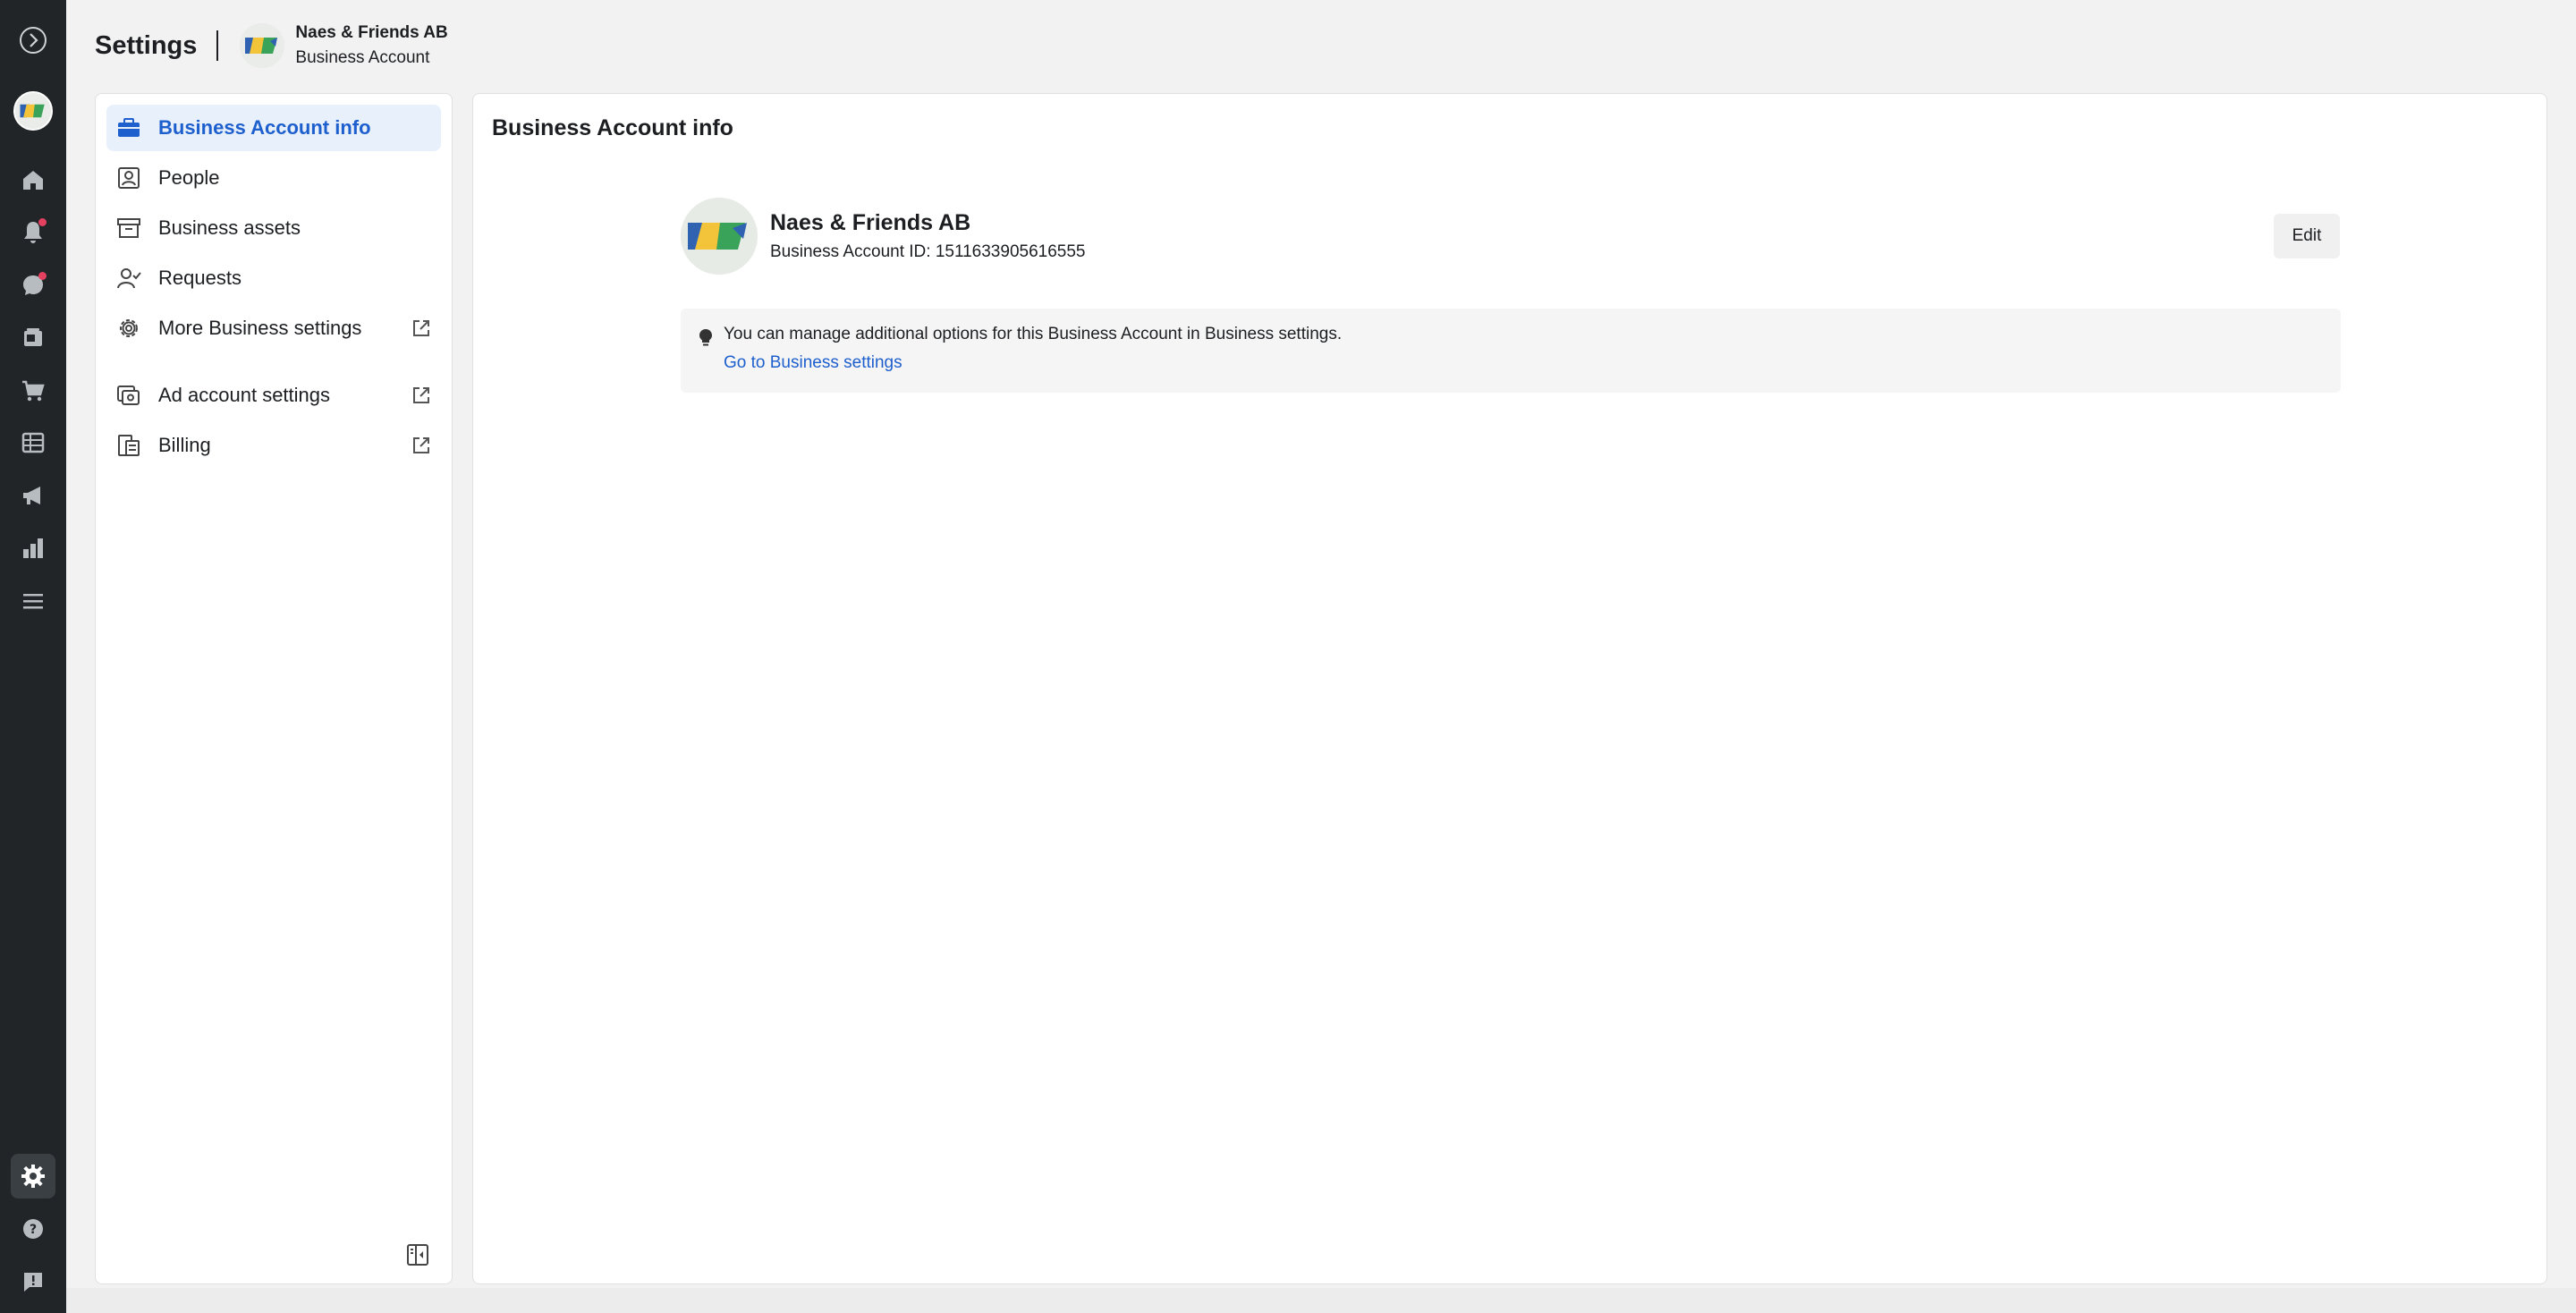 This screenshot has height=1313, width=2576. I want to click on nav-item-people: People, so click(273, 178).